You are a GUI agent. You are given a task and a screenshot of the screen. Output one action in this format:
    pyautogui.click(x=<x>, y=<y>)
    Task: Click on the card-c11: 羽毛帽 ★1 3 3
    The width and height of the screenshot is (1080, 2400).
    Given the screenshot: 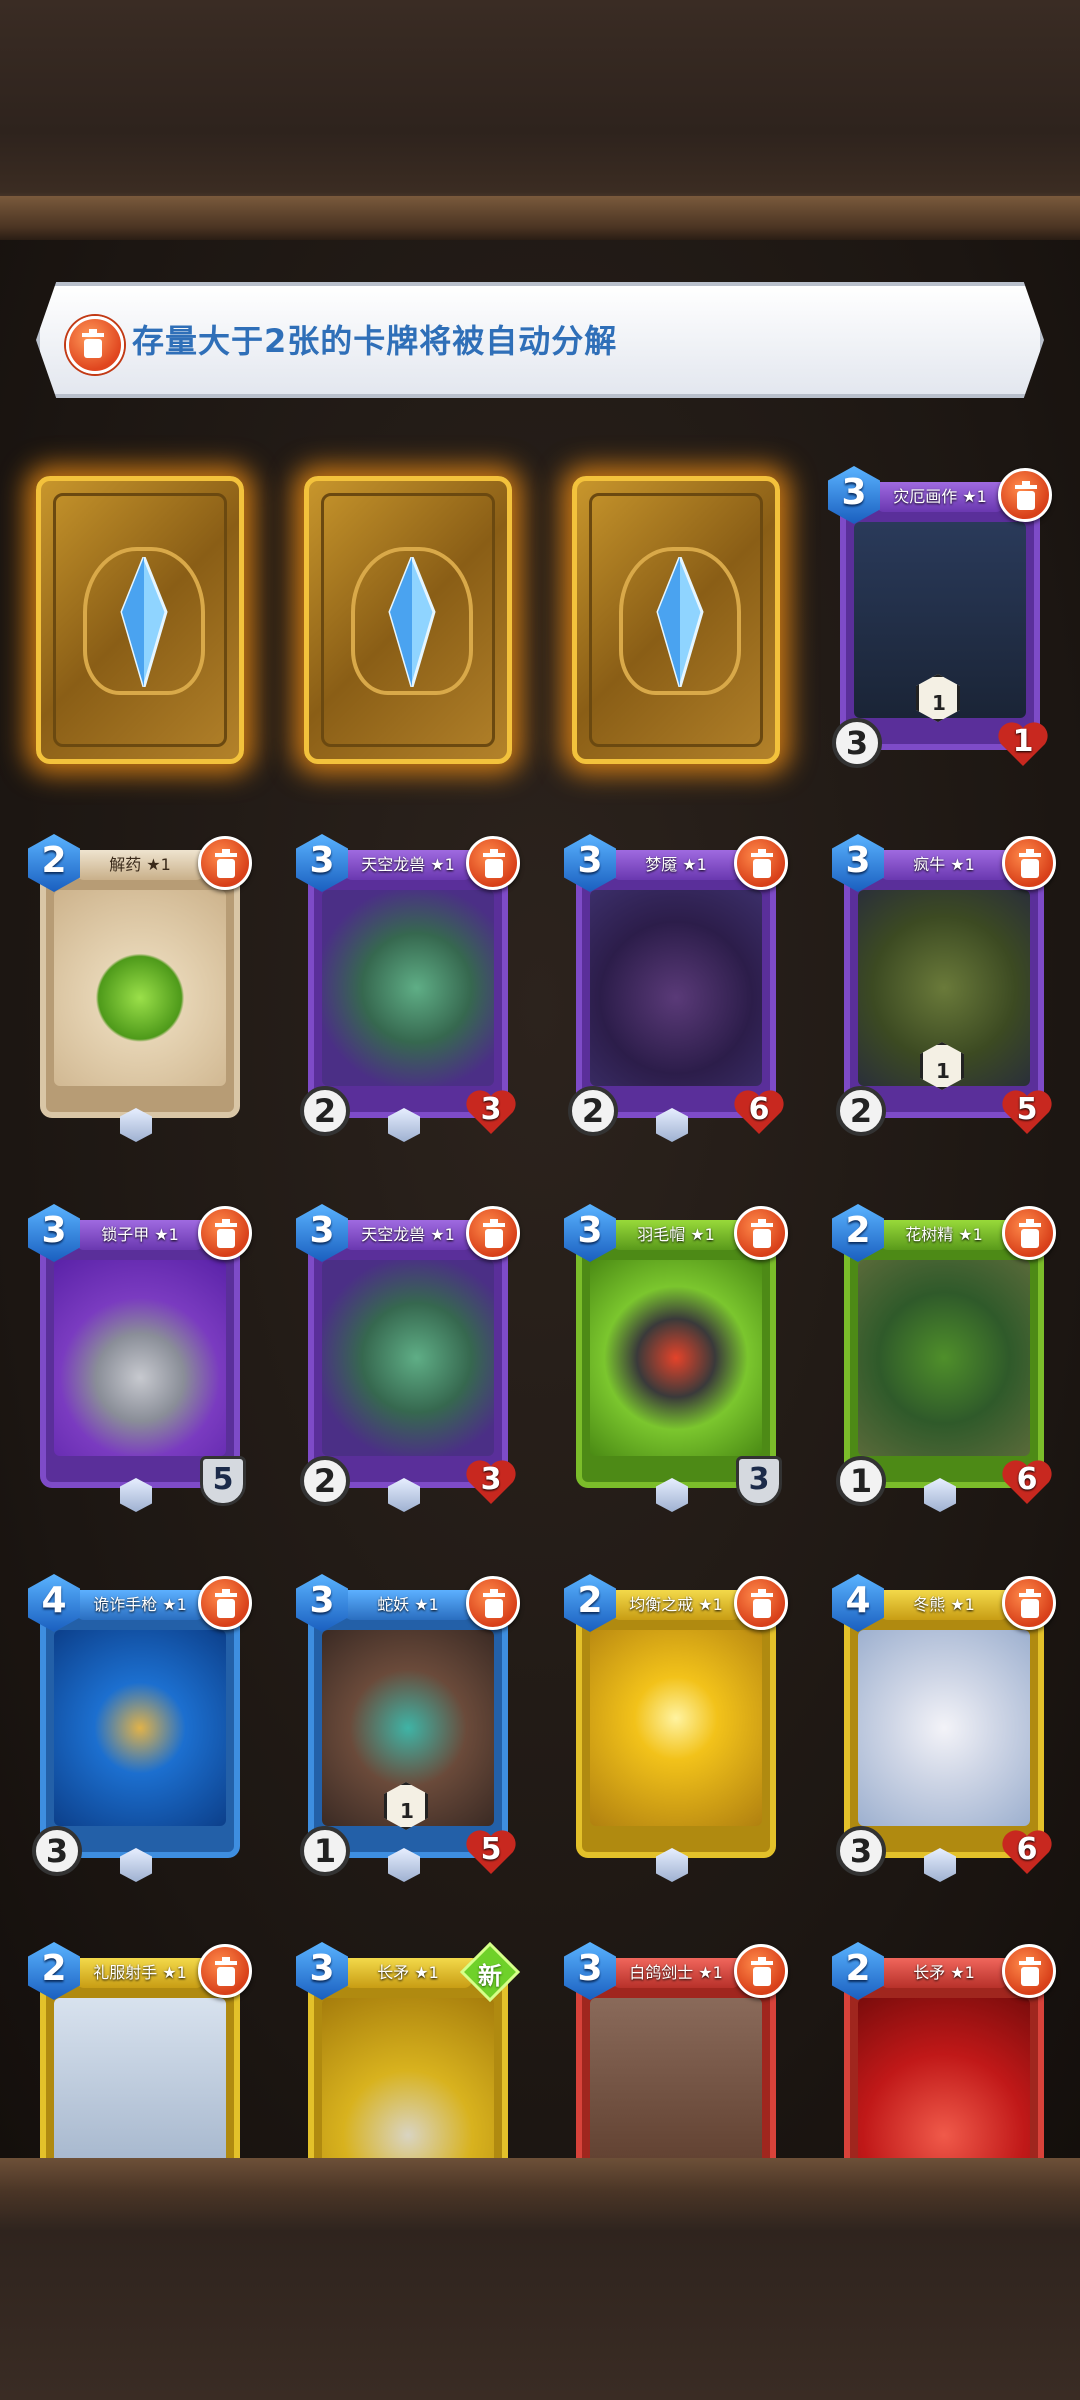 What is the action you would take?
    pyautogui.click(x=676, y=1358)
    